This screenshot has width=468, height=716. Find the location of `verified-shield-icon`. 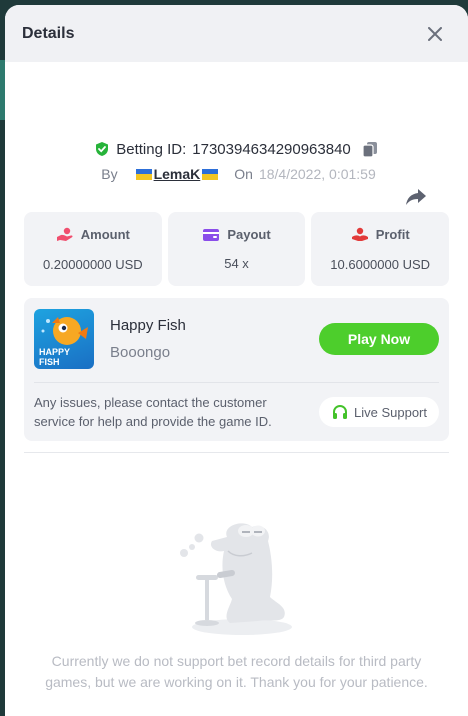

verified-shield-icon is located at coordinates (102, 149).